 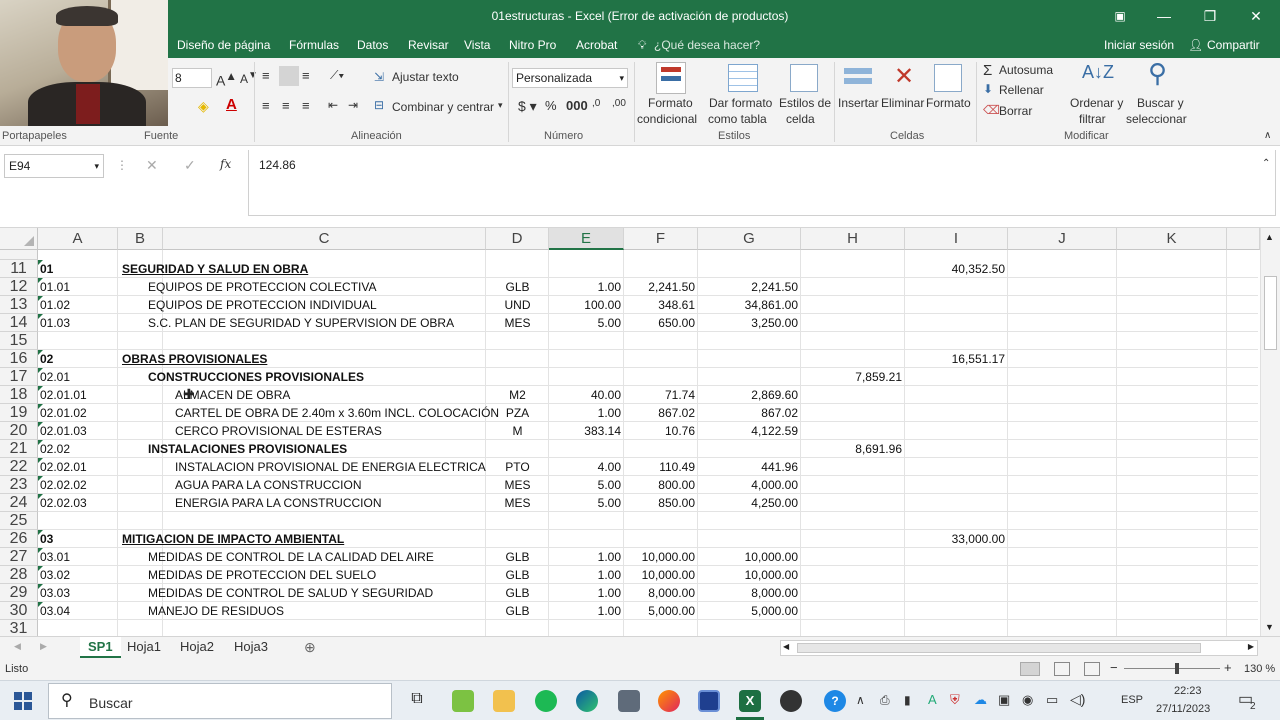 I want to click on collapse-formula-icon: ⌃, so click(x=1266, y=163).